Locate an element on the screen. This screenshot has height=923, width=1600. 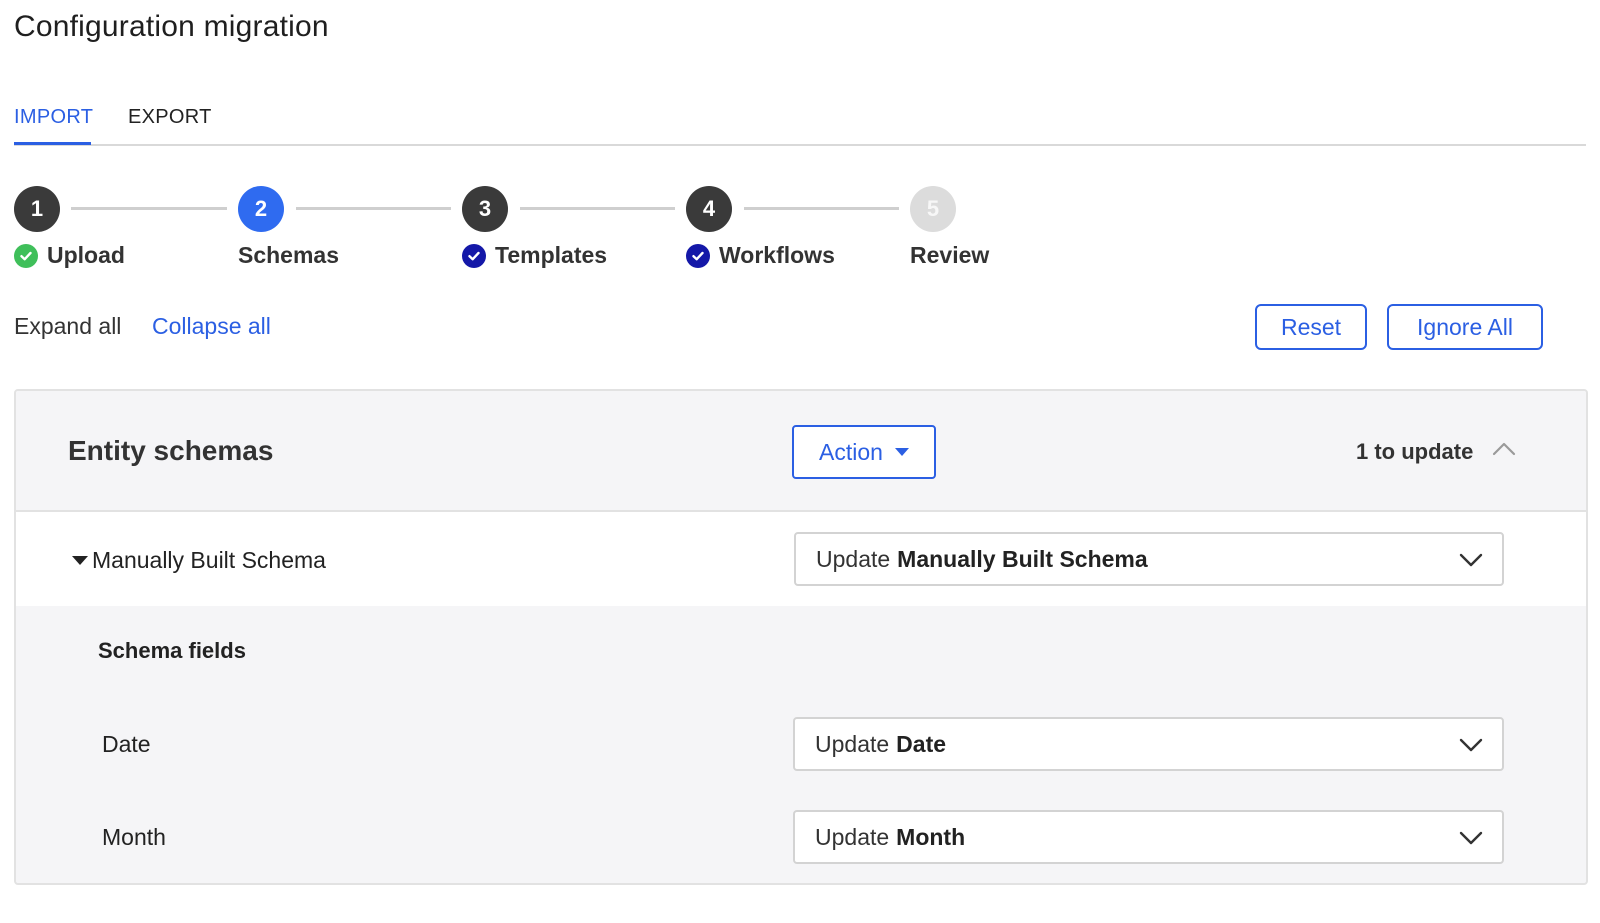
step-1-text: Upload is located at coordinates (86, 255).